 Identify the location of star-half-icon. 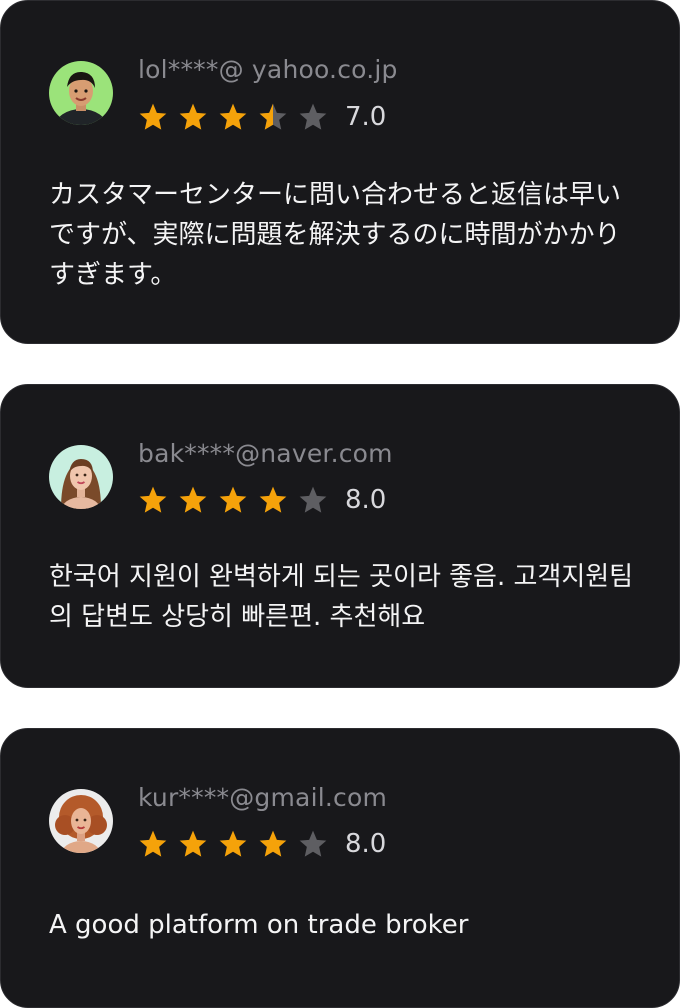
(273, 116).